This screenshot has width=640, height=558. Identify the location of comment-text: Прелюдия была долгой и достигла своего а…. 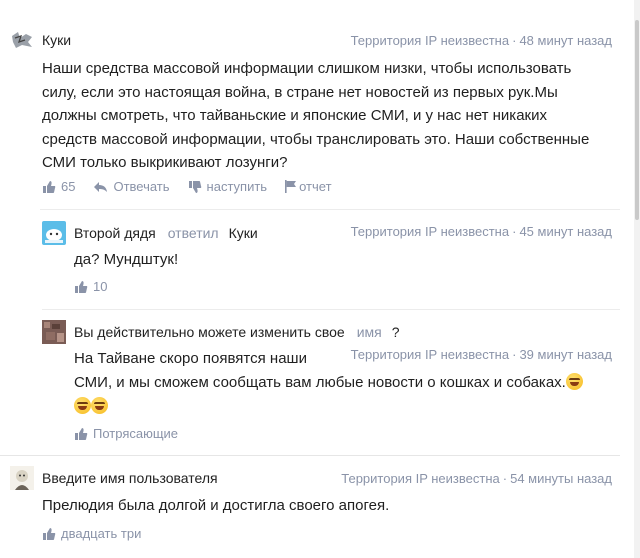
(216, 505).